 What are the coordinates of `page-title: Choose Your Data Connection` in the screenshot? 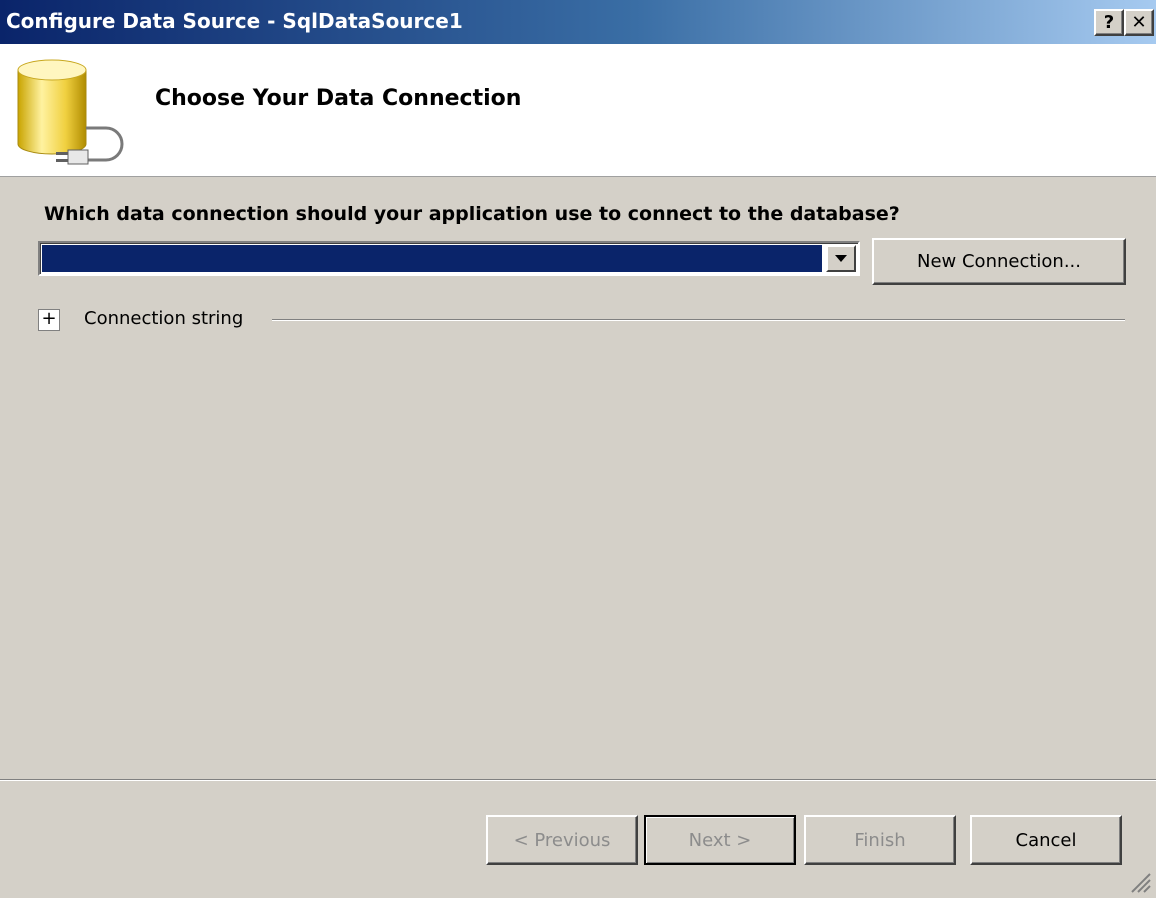 It's located at (338, 98).